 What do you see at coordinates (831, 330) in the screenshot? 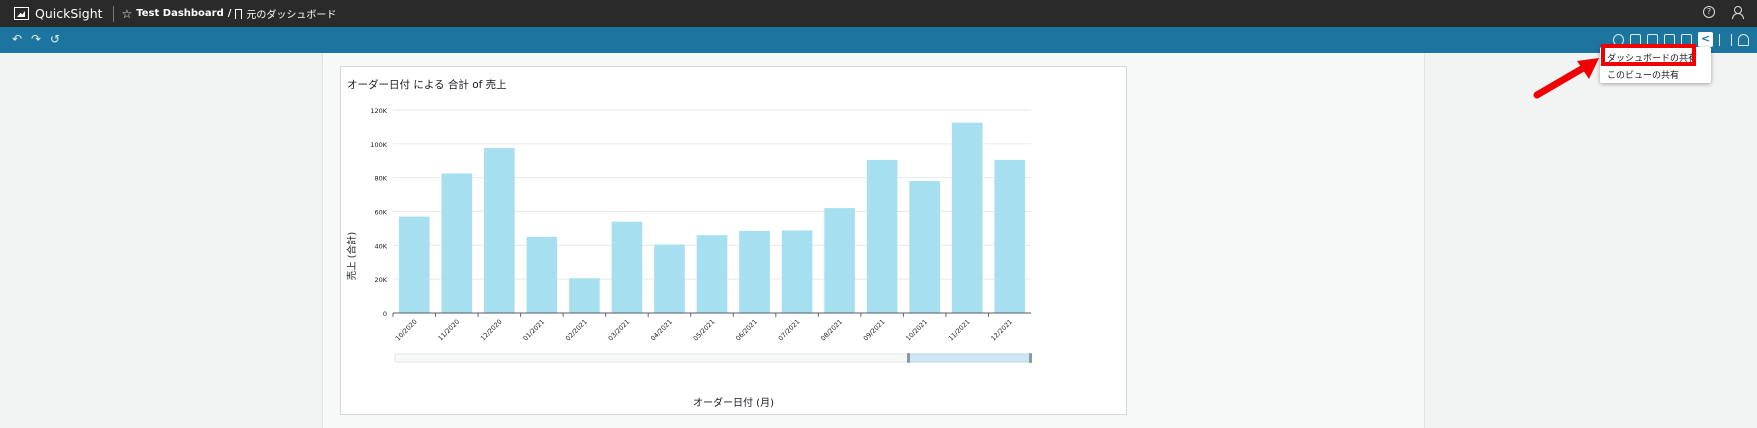
I see `x-tick-label: 08/2021` at bounding box center [831, 330].